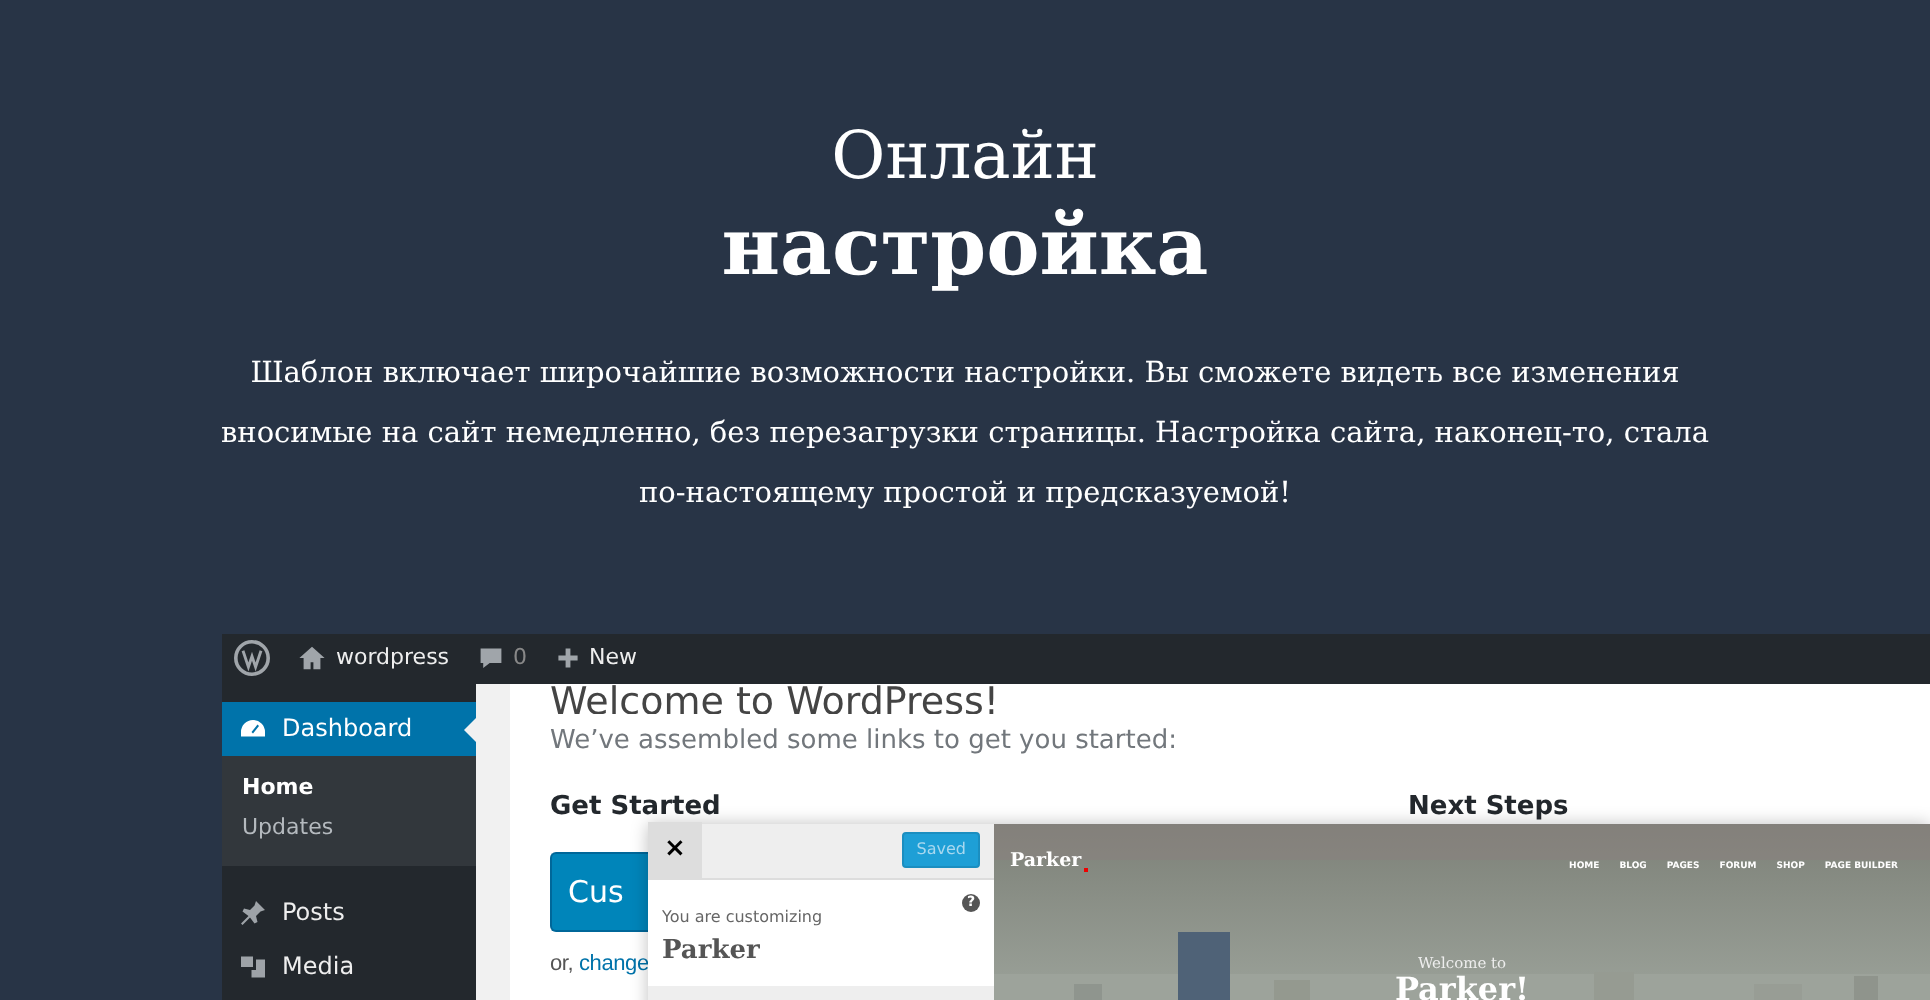 The height and width of the screenshot is (1000, 1930). I want to click on sidebar-item: Dashboard, so click(349, 728).